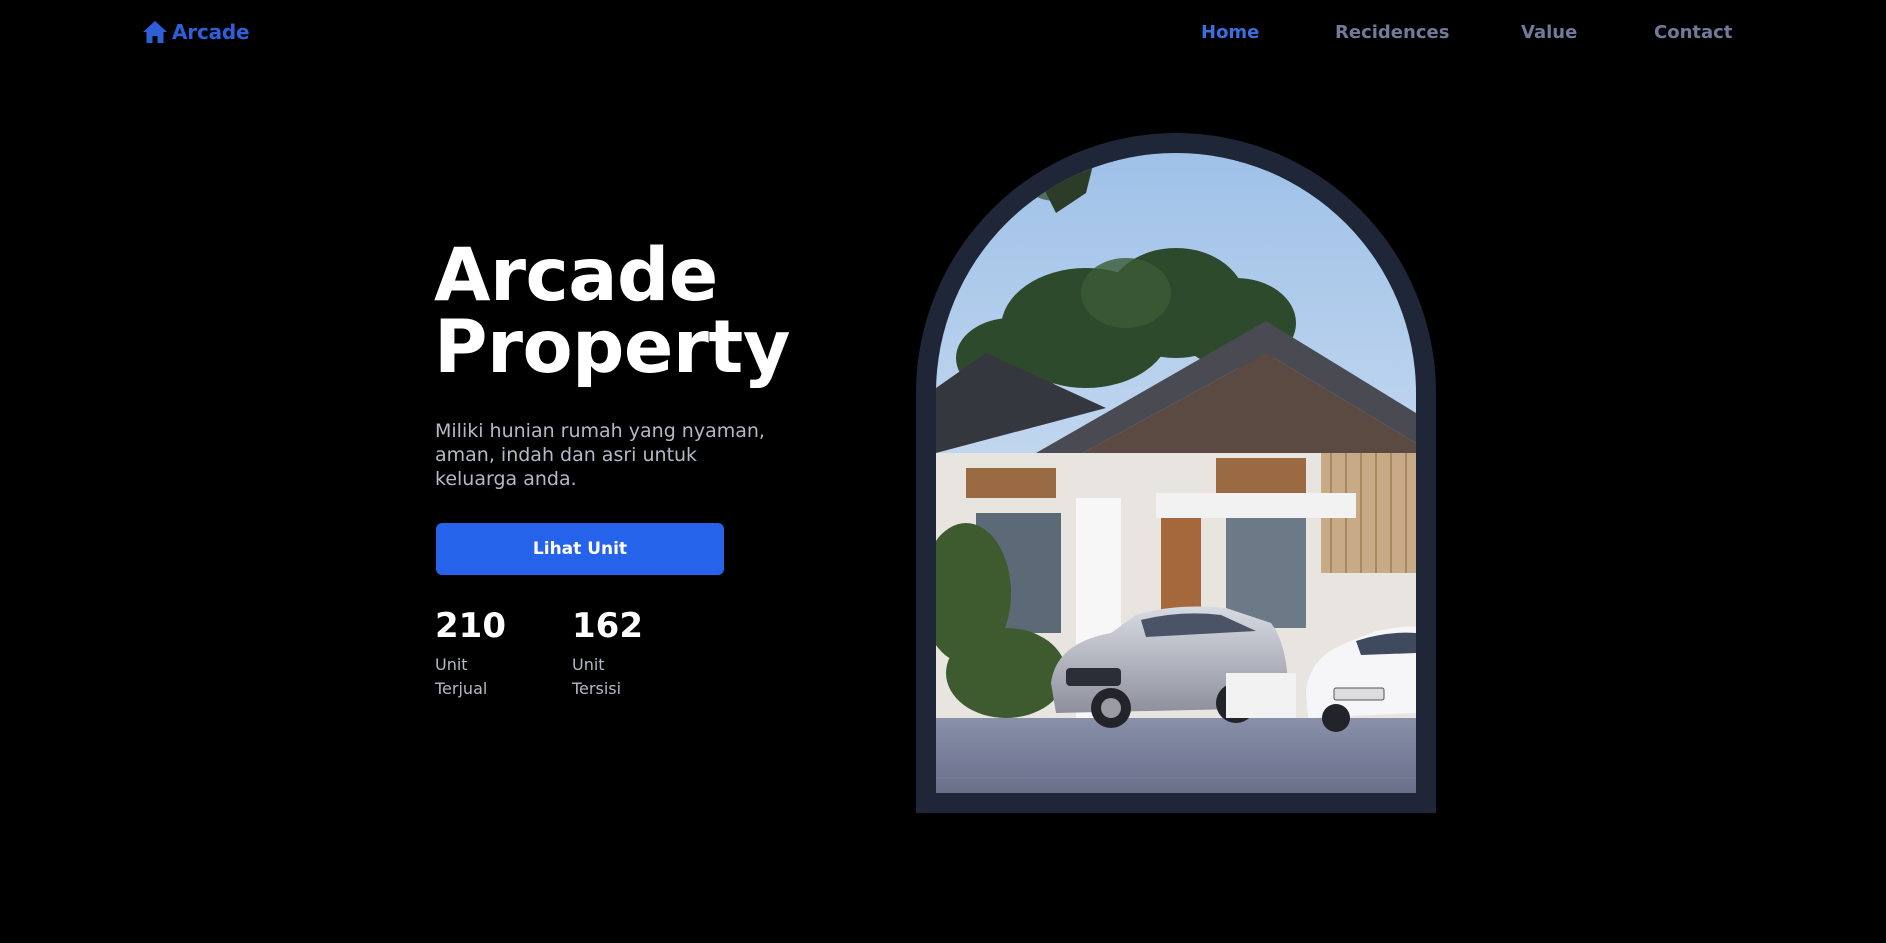 This screenshot has height=943, width=1886. I want to click on hero-title: Arcade Property, so click(612, 311).